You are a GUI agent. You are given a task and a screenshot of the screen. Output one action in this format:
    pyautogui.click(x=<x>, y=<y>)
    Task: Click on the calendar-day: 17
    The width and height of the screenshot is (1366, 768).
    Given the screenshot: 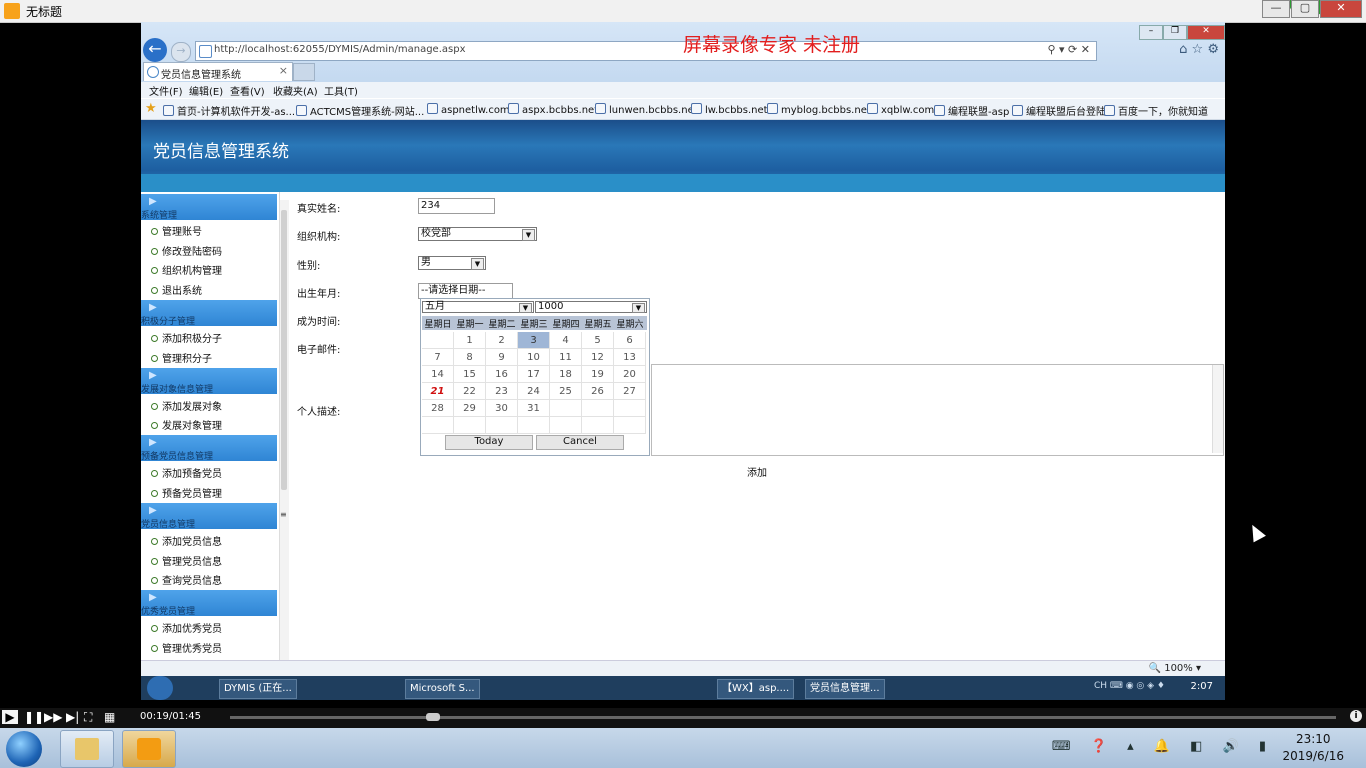 What is the action you would take?
    pyautogui.click(x=534, y=374)
    